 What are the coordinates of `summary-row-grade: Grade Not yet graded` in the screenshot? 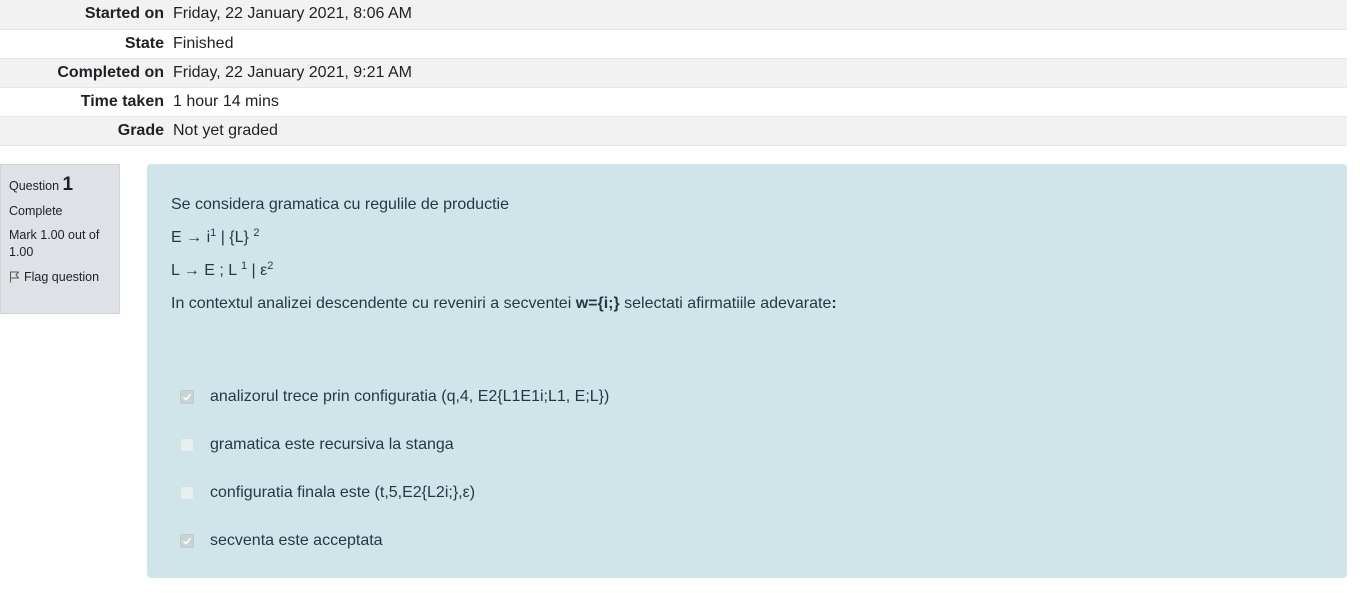 It's located at (673, 130).